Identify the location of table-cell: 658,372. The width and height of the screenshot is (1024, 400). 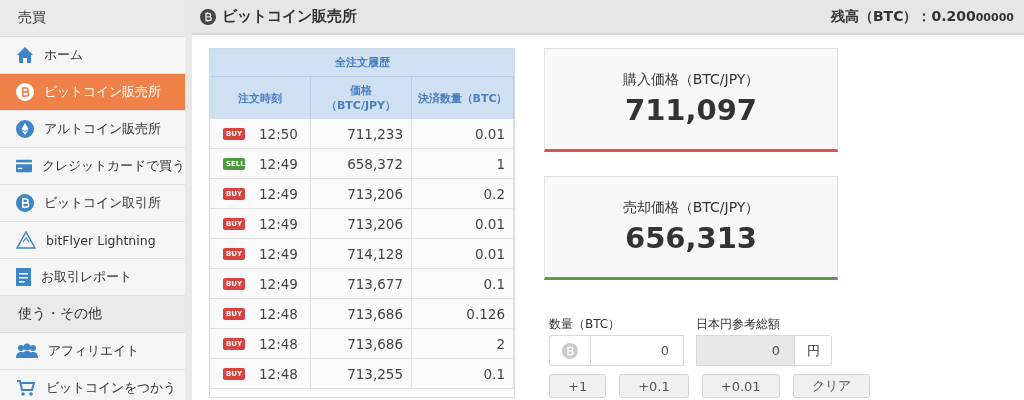
(361, 164).